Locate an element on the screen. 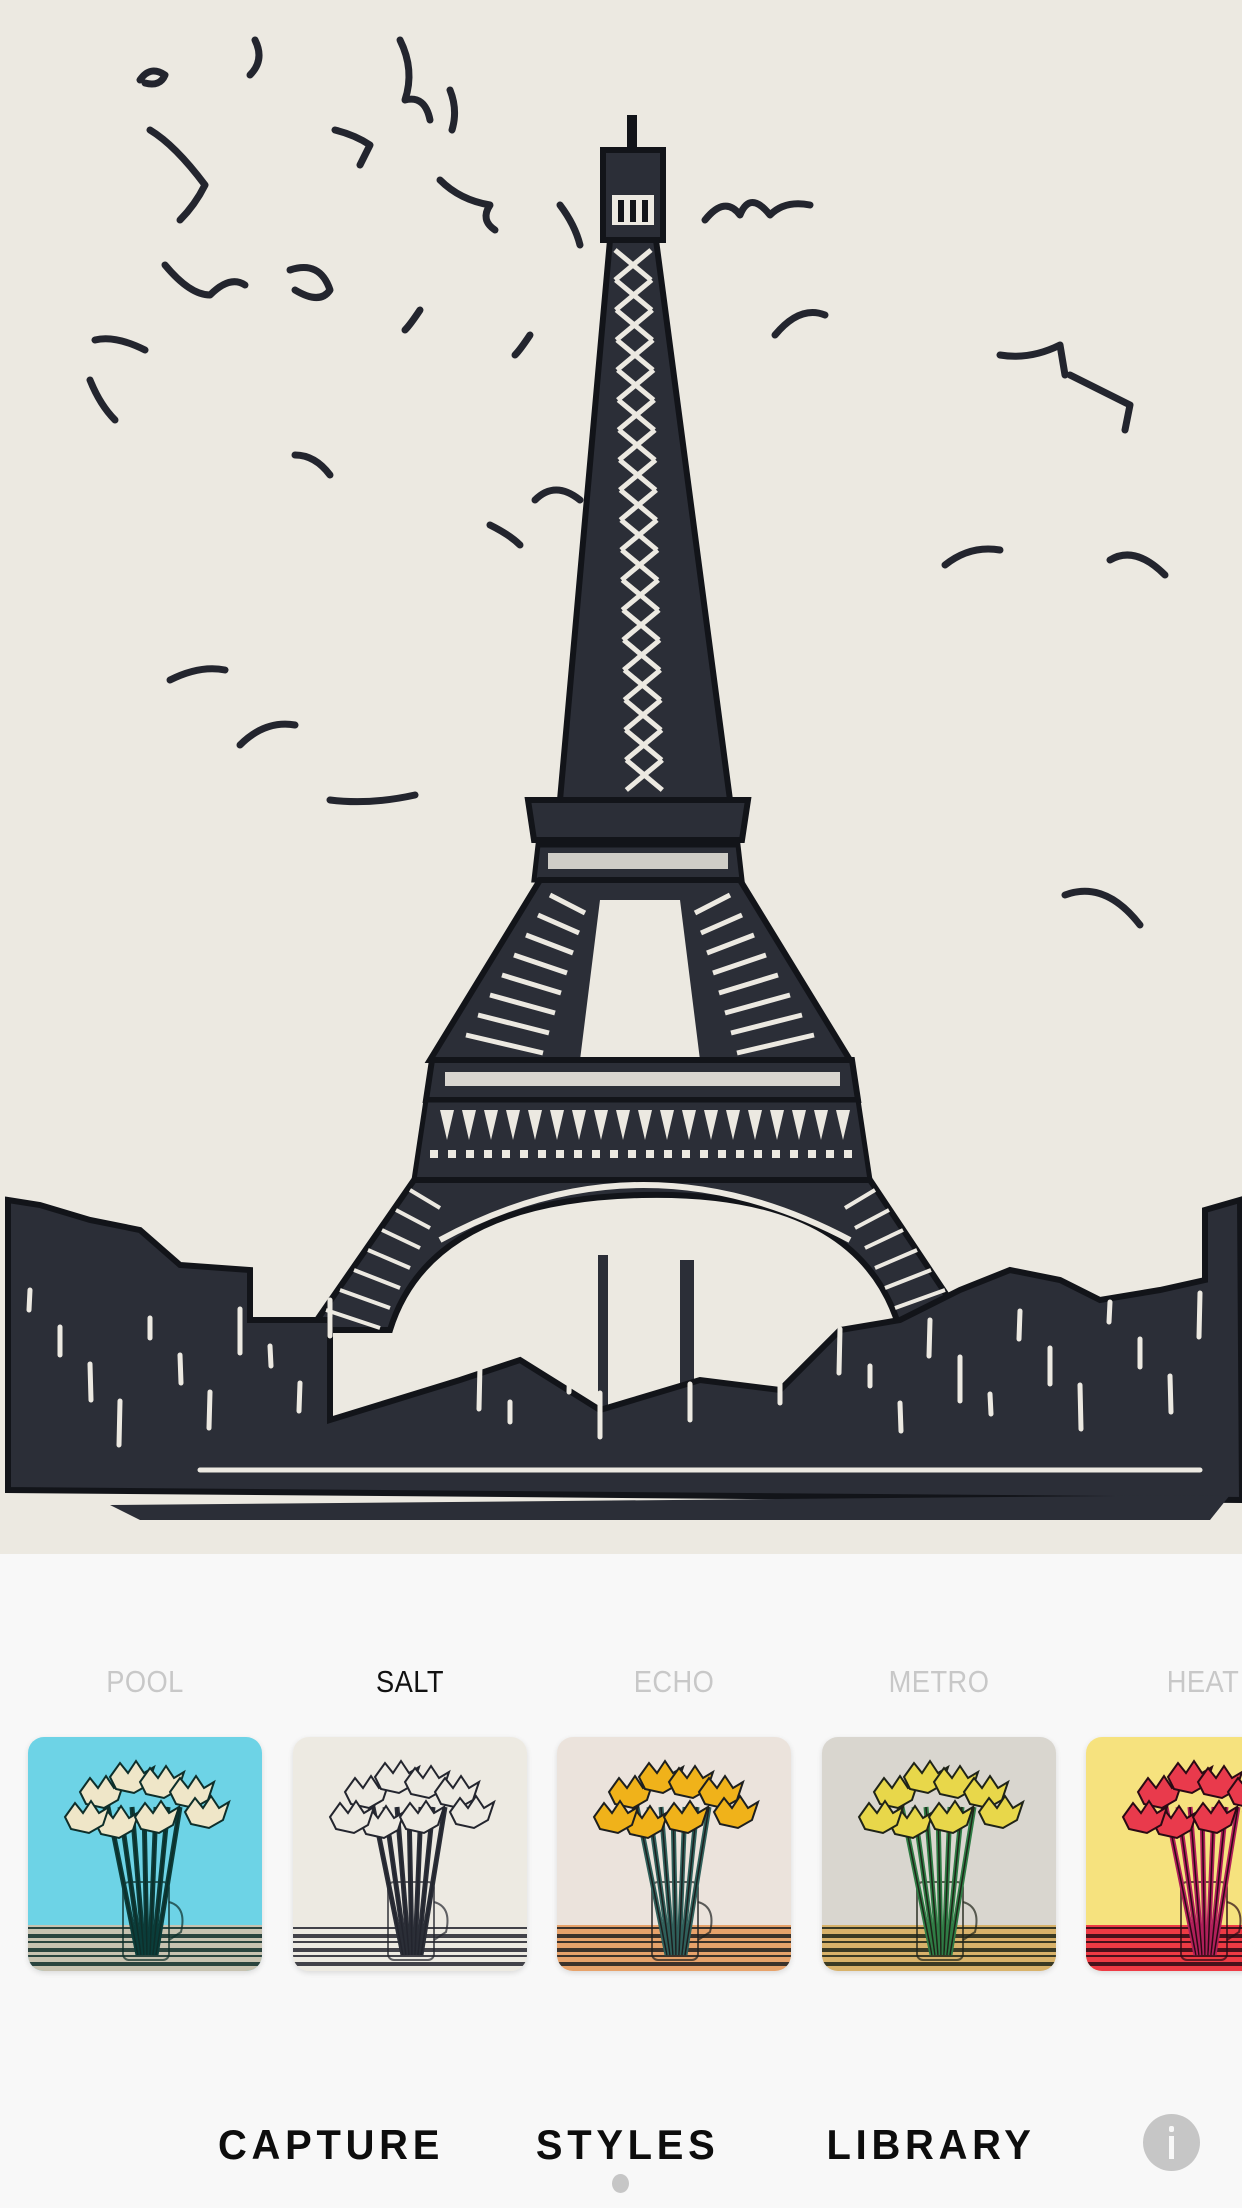 The width and height of the screenshot is (1242, 2208). style-selector: POOL SALT ECHO METRO HEAT is located at coordinates (621, 1825).